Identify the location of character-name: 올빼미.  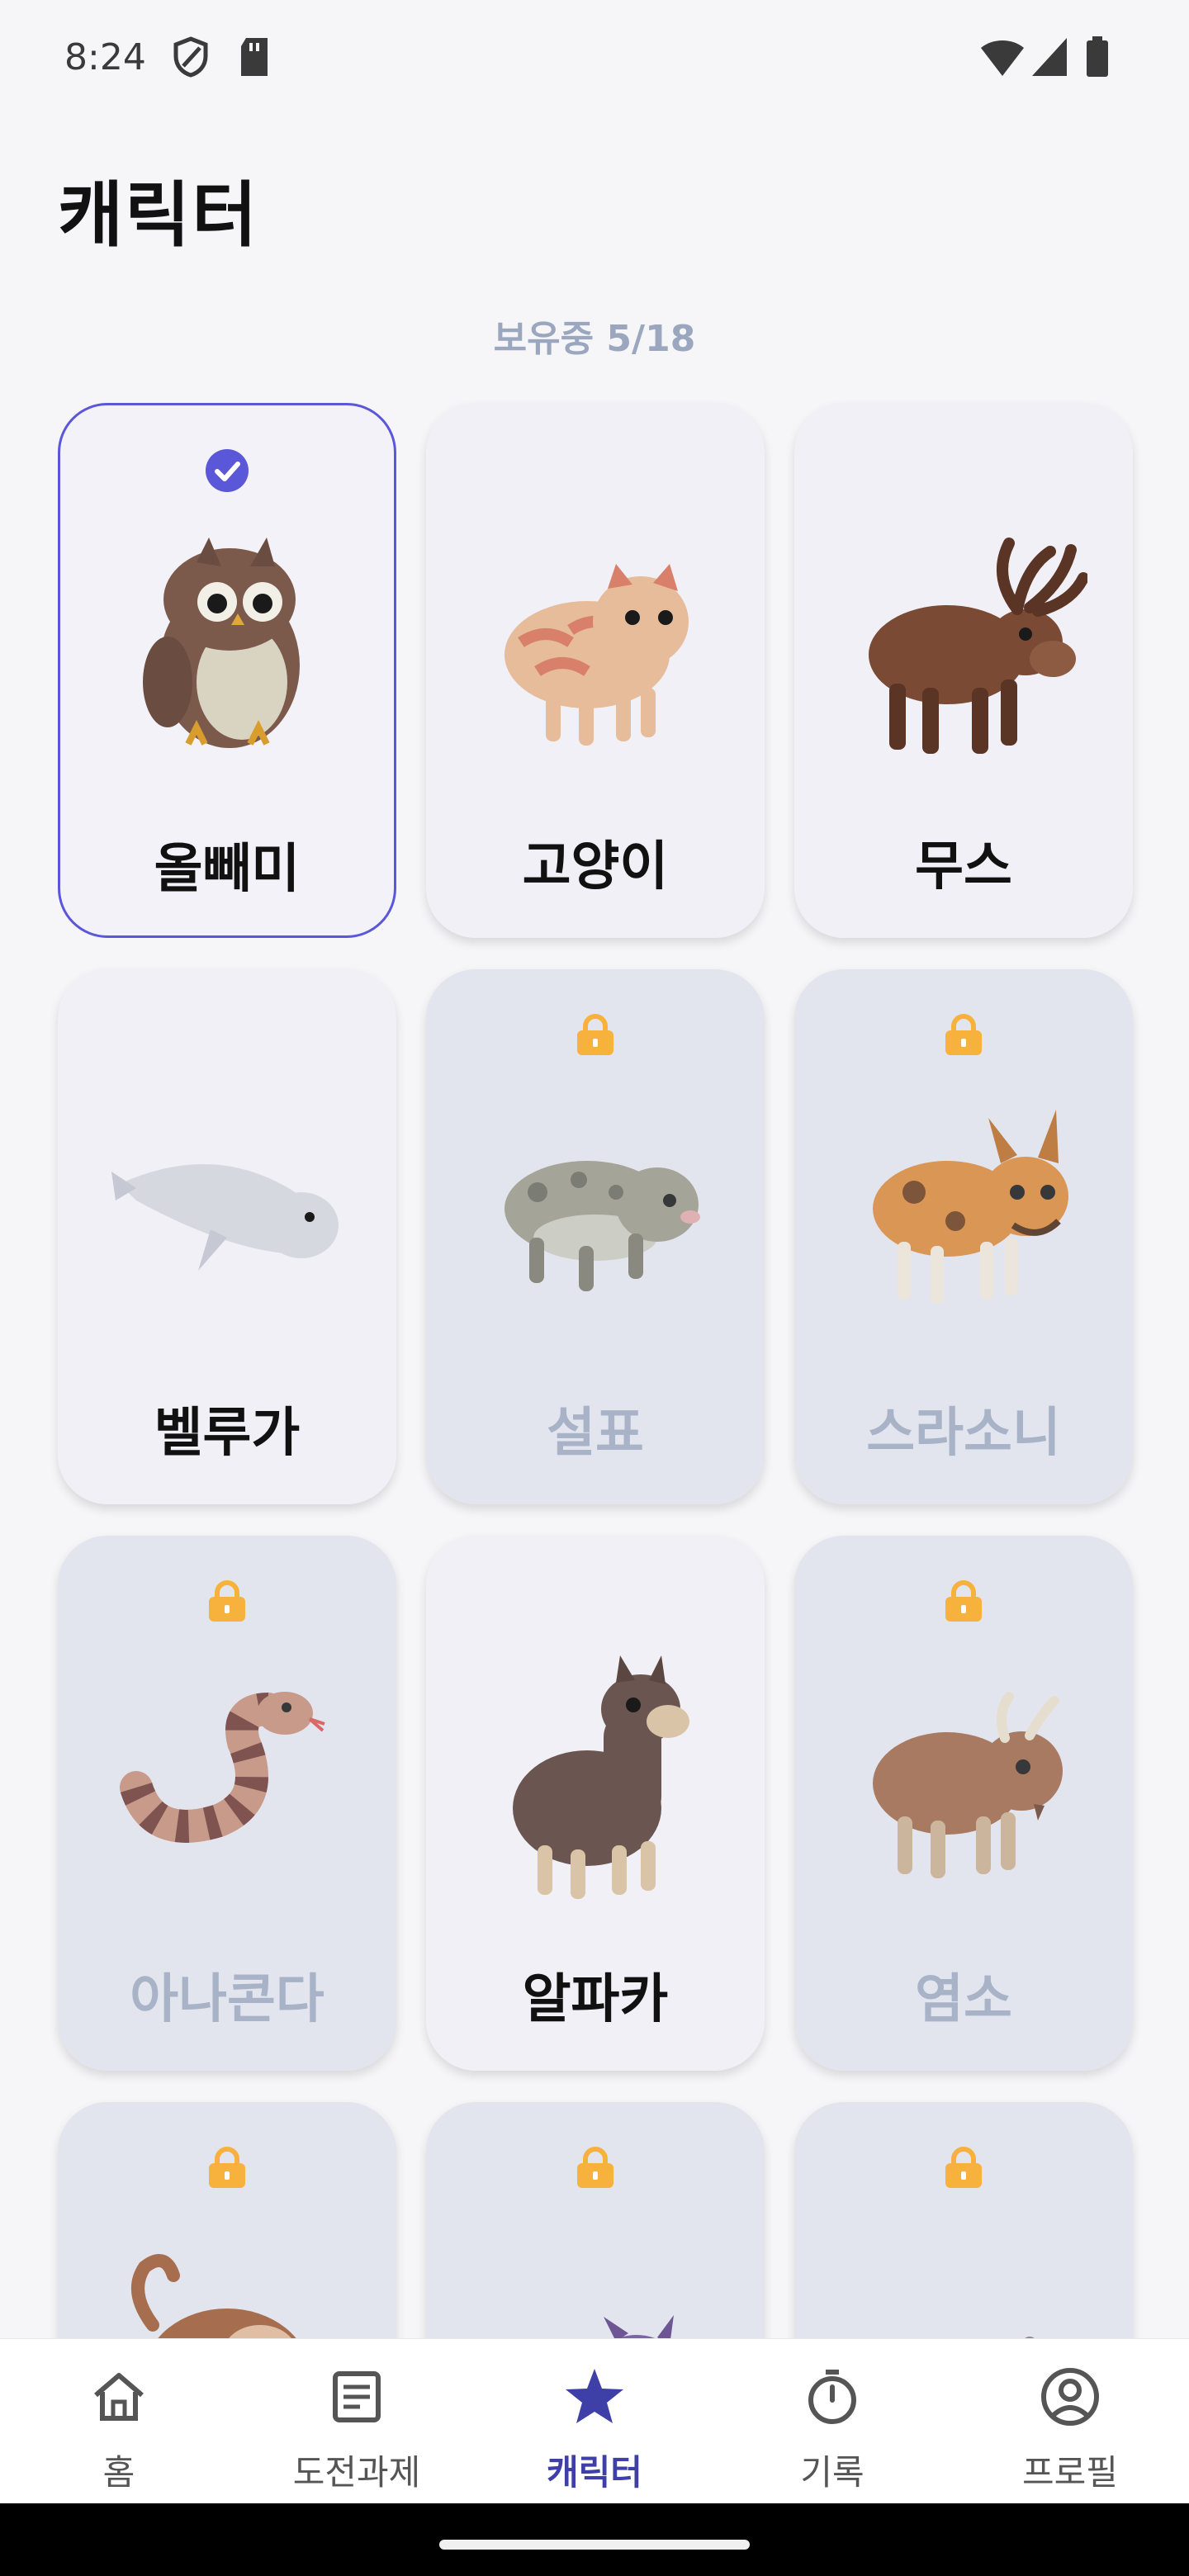
(227, 869).